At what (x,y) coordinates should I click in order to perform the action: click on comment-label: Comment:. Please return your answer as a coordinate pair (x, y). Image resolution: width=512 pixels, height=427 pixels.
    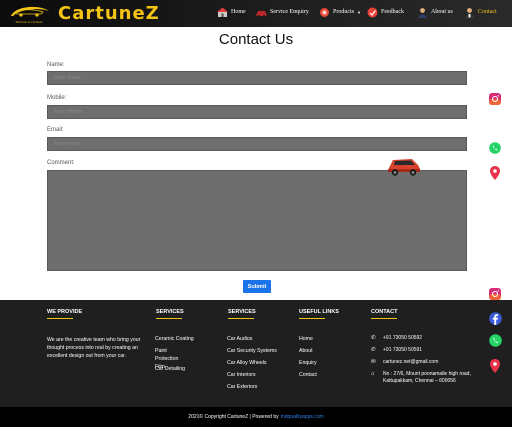
    Looking at the image, I should click on (61, 163).